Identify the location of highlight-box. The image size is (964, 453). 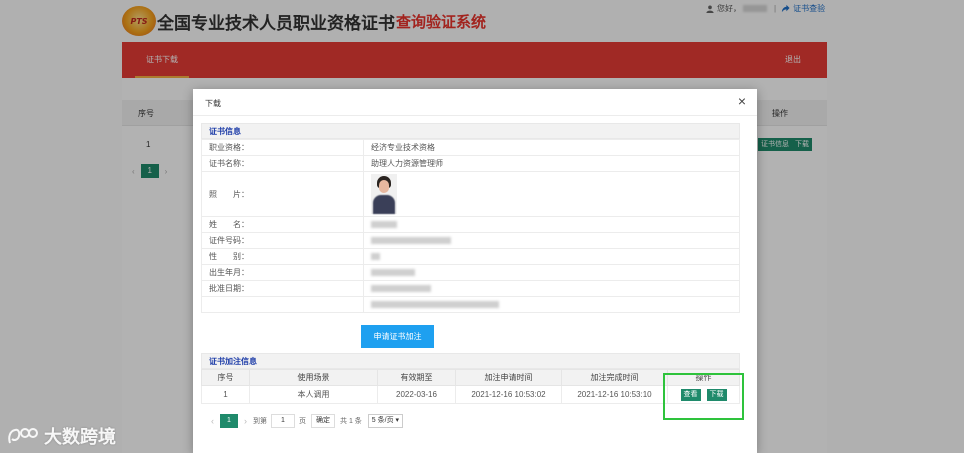
(703, 396).